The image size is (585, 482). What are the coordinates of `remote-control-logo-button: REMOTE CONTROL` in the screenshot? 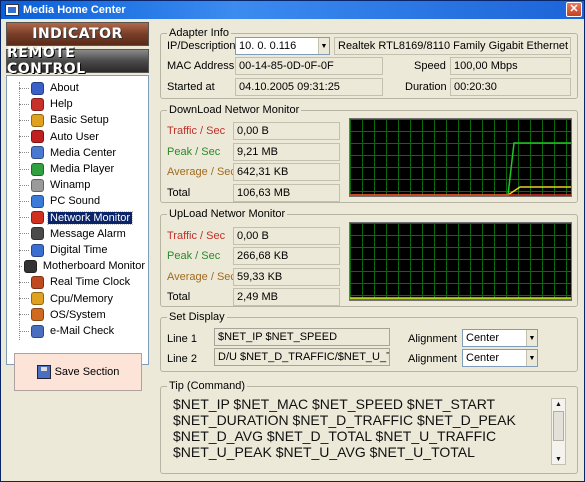 It's located at (77, 61).